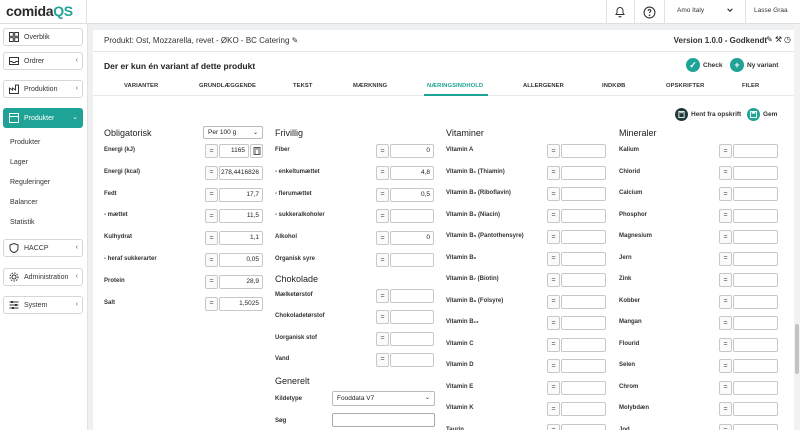 The height and width of the screenshot is (430, 800). I want to click on sidebar-subitem-balancer: Balancer, so click(24, 202).